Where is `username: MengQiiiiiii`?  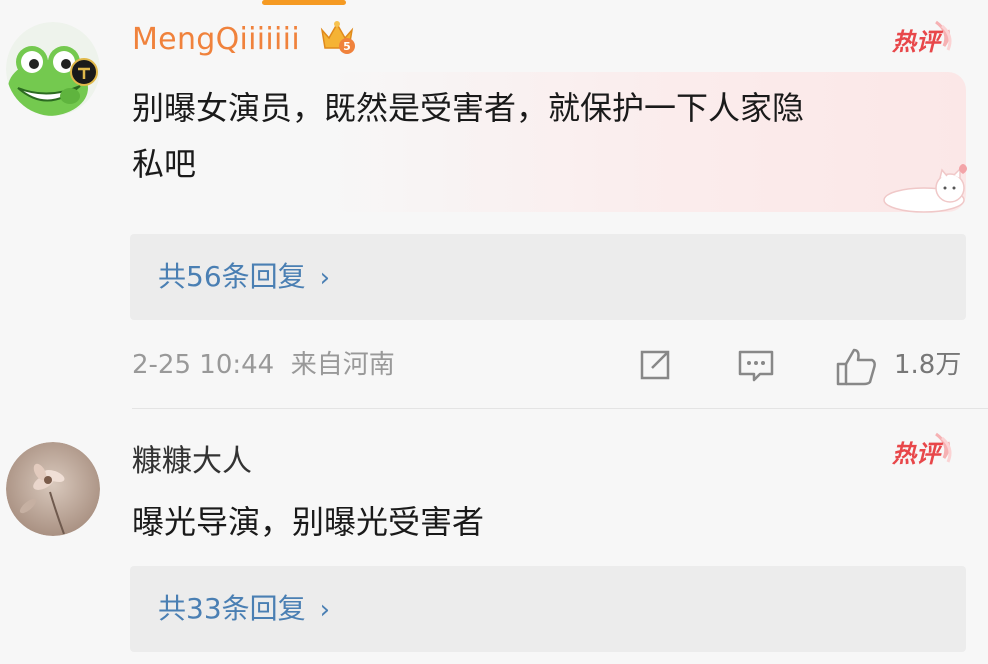
username: MengQiiiiiii is located at coordinates (216, 40).